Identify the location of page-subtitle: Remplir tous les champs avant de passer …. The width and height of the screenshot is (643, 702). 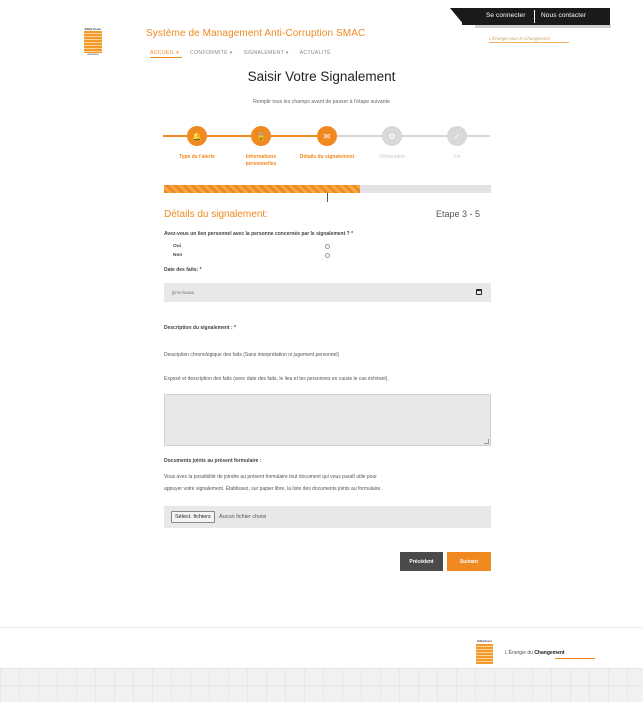
(321, 102).